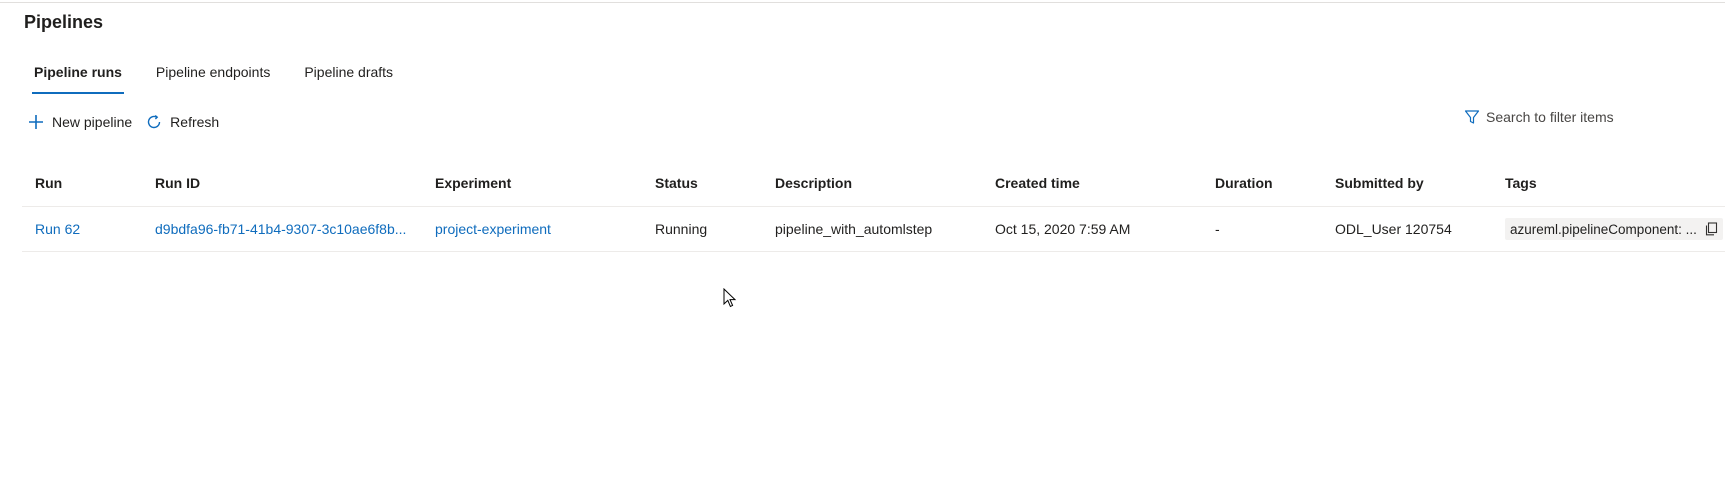 The height and width of the screenshot is (492, 1725). Describe the element at coordinates (542, 184) in the screenshot. I see `column-header-experiment: Experiment` at that location.